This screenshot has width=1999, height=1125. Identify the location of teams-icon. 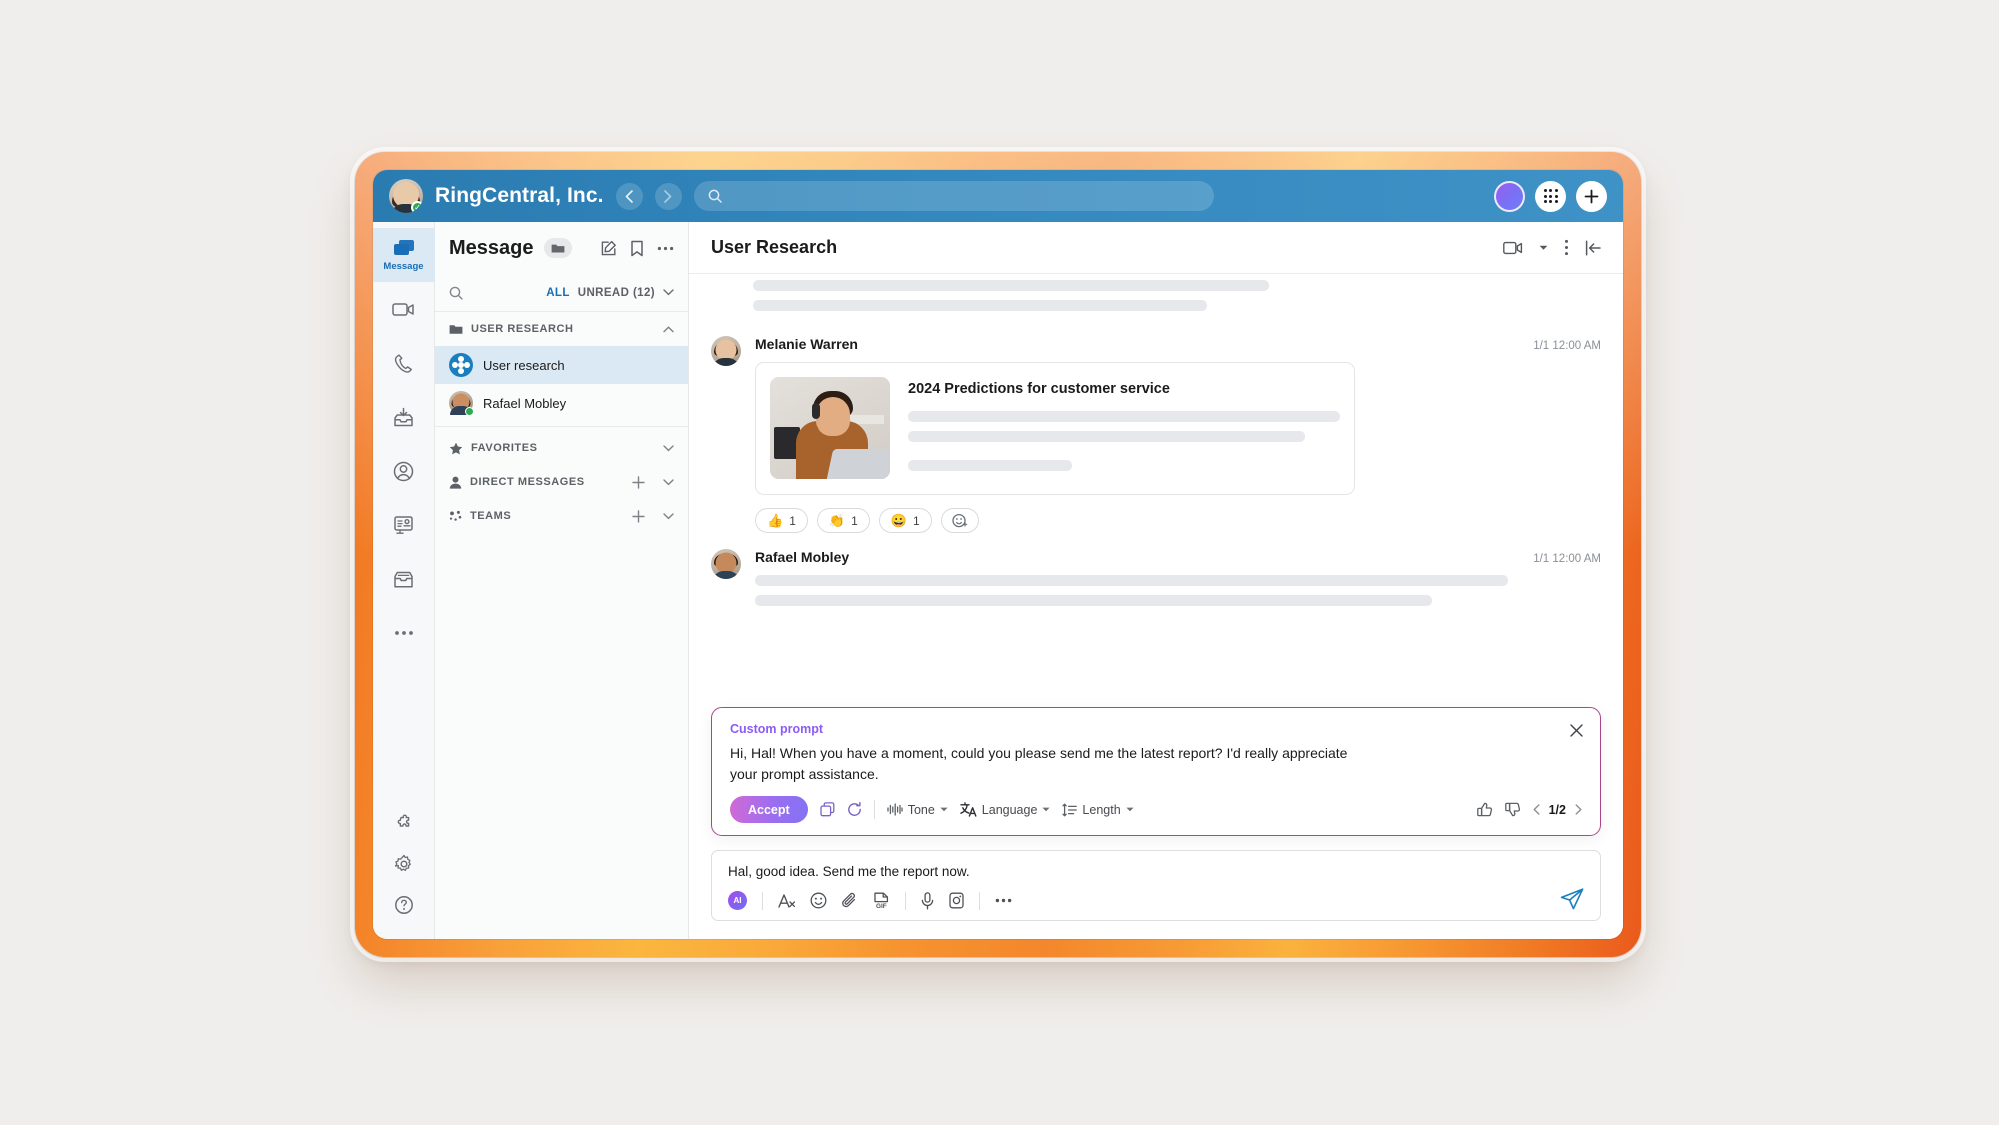
(455, 515).